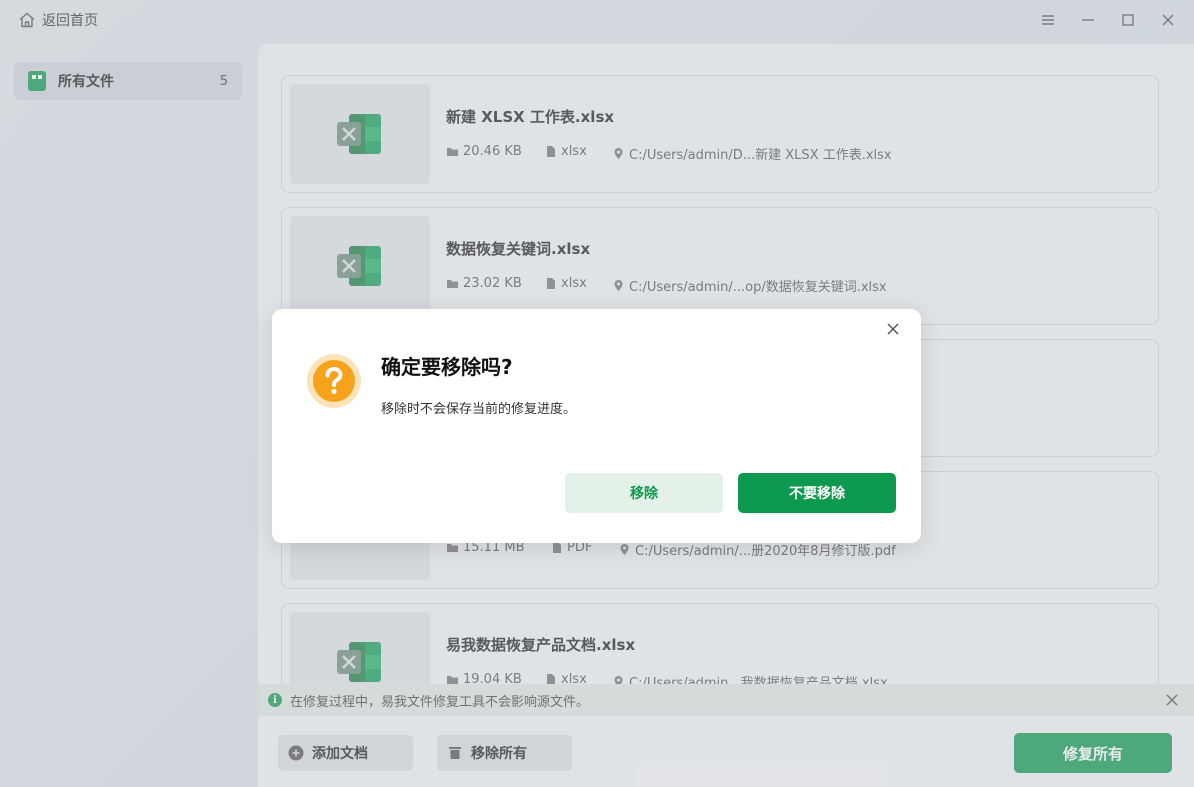 The image size is (1194, 787). Describe the element at coordinates (334, 381) in the screenshot. I see `question-icon` at that location.